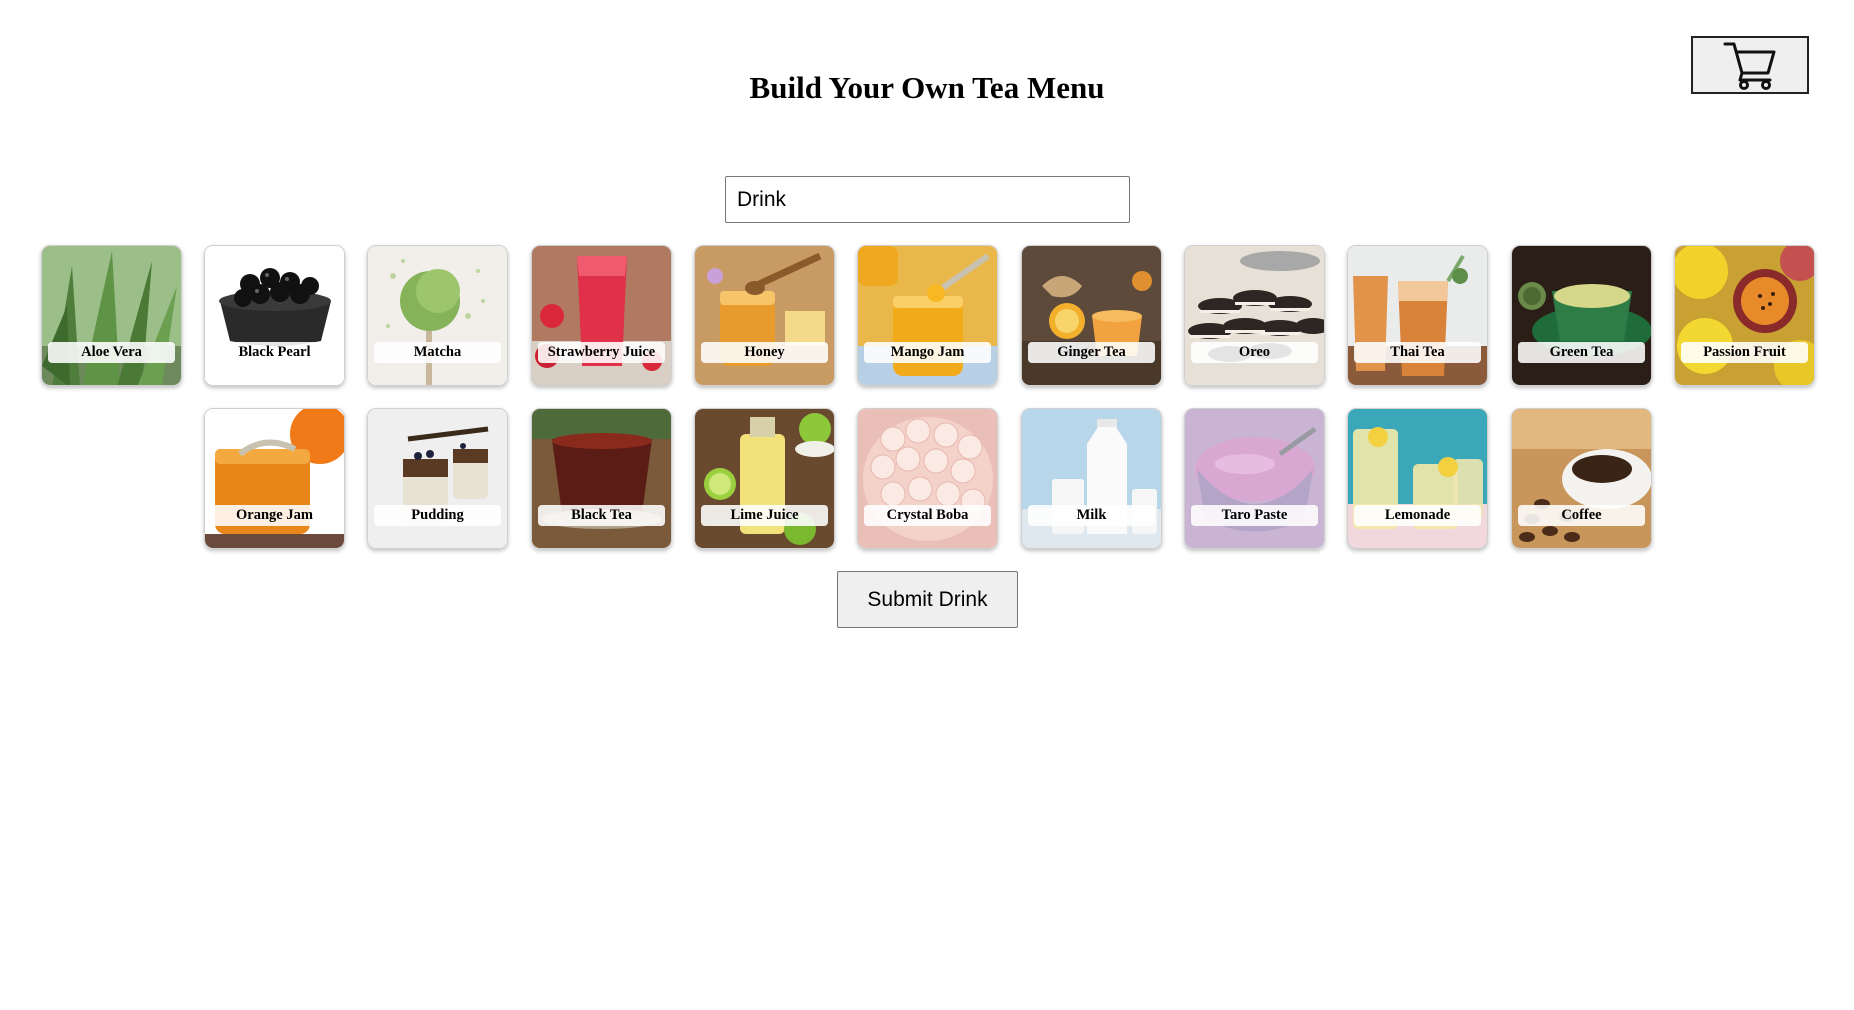 This screenshot has height=1010, width=1854. I want to click on ingredient-label: Green Tea, so click(1581, 352).